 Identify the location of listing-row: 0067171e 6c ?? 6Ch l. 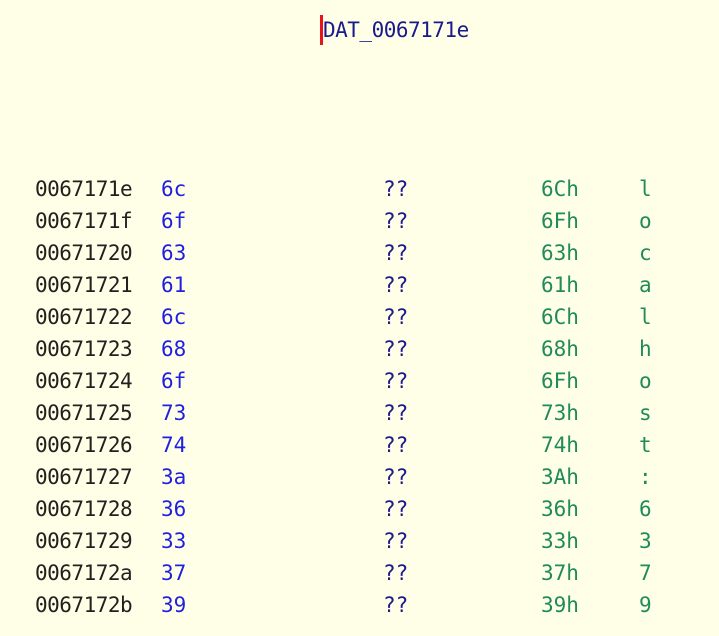
(359, 189).